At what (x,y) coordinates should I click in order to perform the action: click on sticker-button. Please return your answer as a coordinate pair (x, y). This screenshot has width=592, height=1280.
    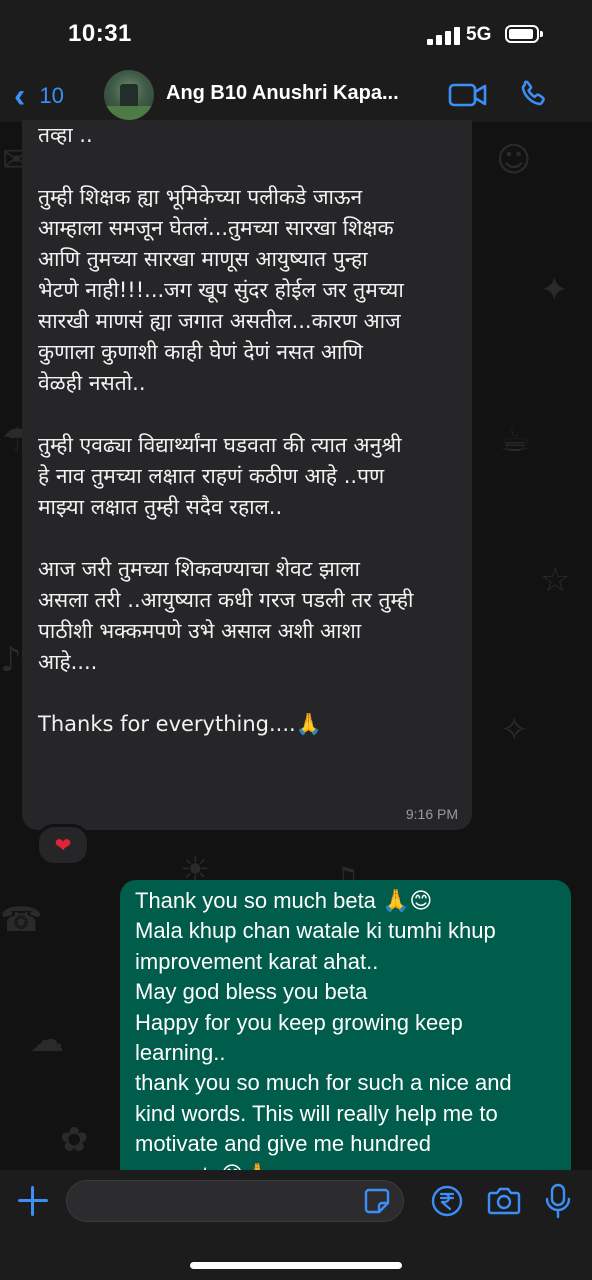
    Looking at the image, I should click on (377, 1201).